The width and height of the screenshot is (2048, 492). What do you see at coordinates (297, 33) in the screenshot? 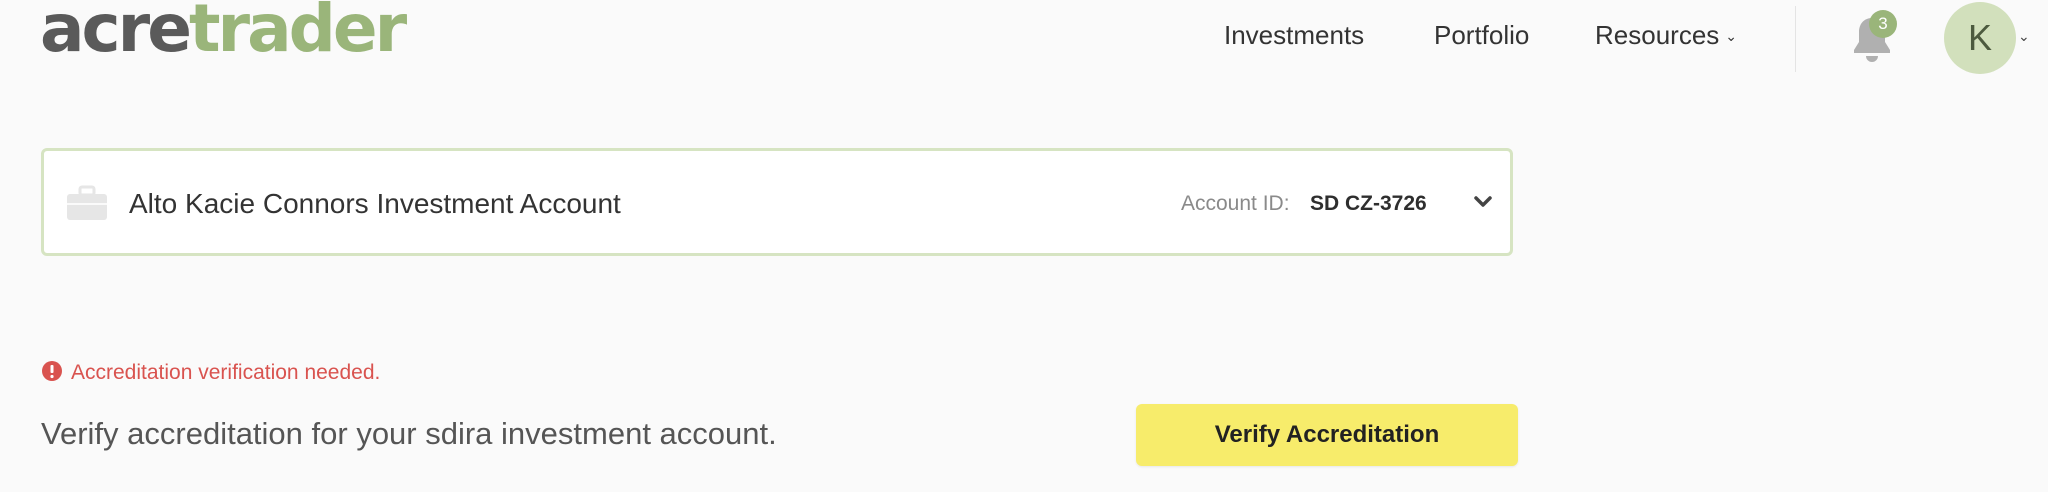
I see `logo-text-trader: trader` at bounding box center [297, 33].